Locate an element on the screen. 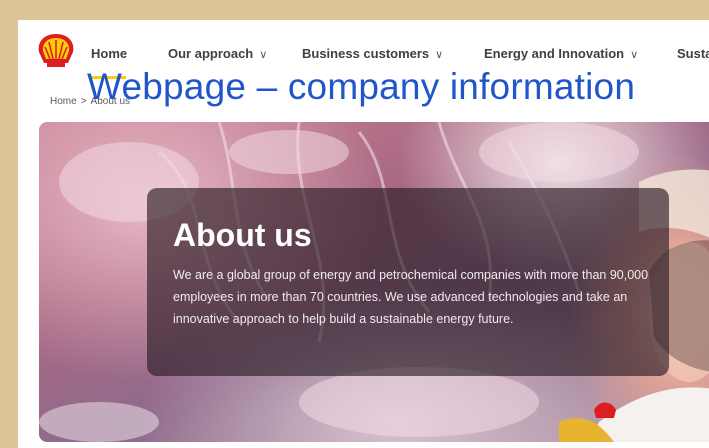 This screenshot has width=709, height=448. page-title: About us is located at coordinates (242, 235).